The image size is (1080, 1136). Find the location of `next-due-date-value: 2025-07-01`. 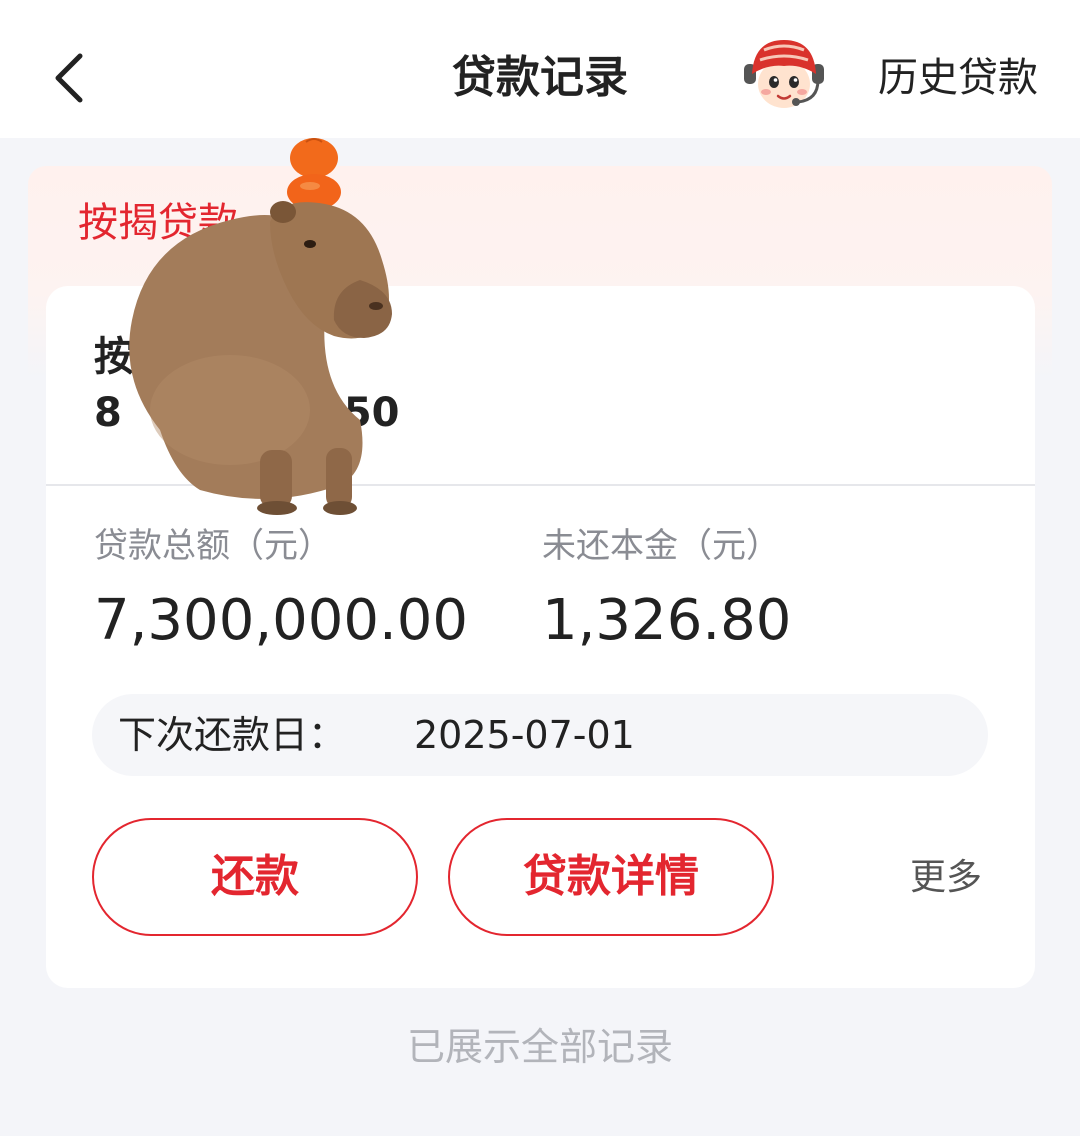

next-due-date-value: 2025-07-01 is located at coordinates (524, 735).